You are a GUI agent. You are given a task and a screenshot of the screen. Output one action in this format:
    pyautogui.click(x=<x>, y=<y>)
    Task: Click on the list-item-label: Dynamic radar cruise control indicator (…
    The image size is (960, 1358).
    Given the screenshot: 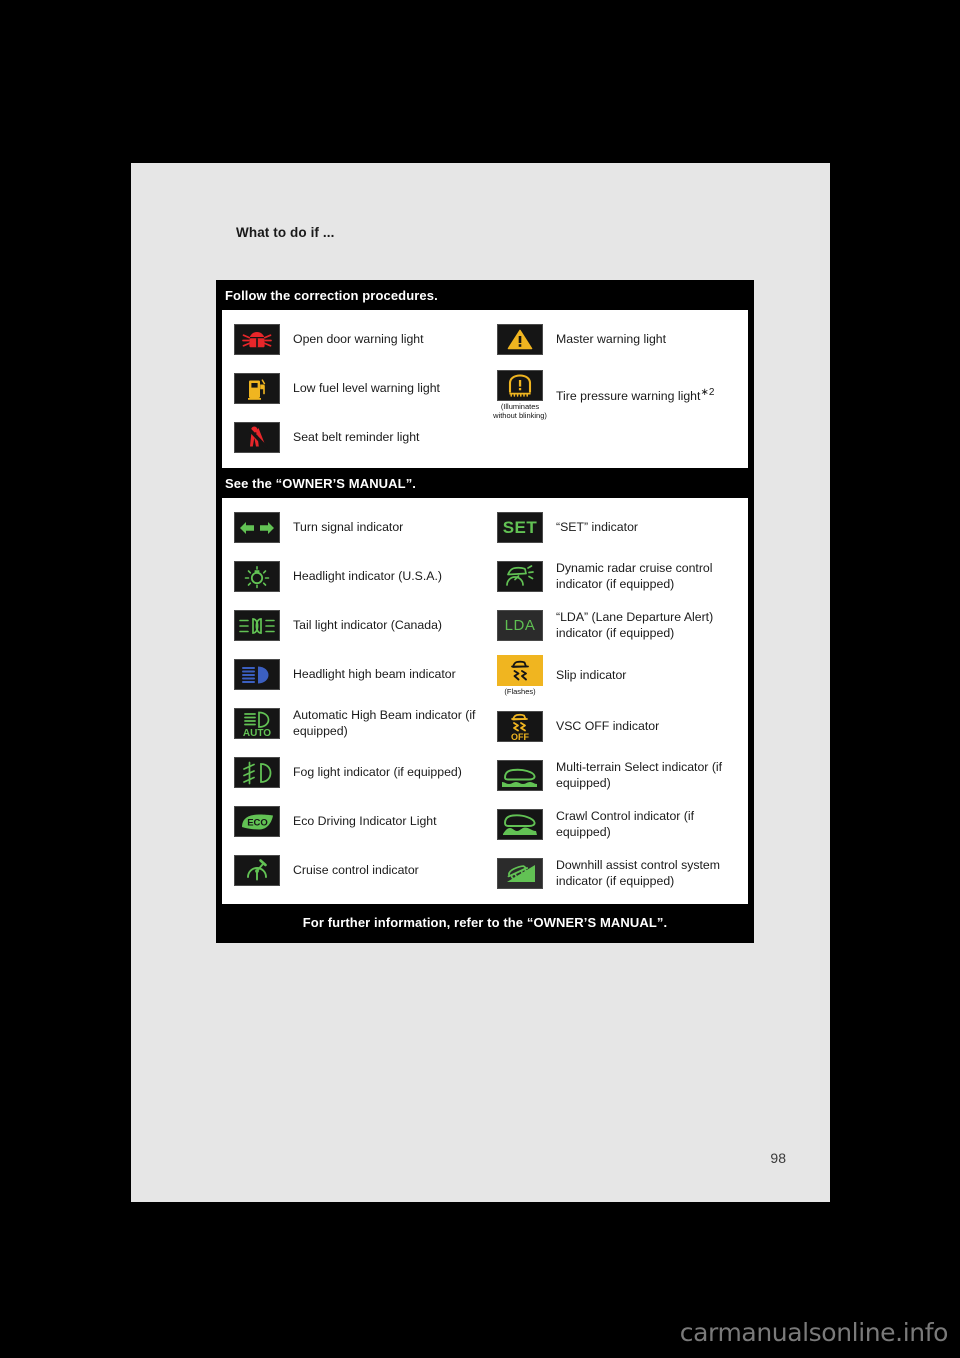 What is the action you would take?
    pyautogui.click(x=634, y=576)
    